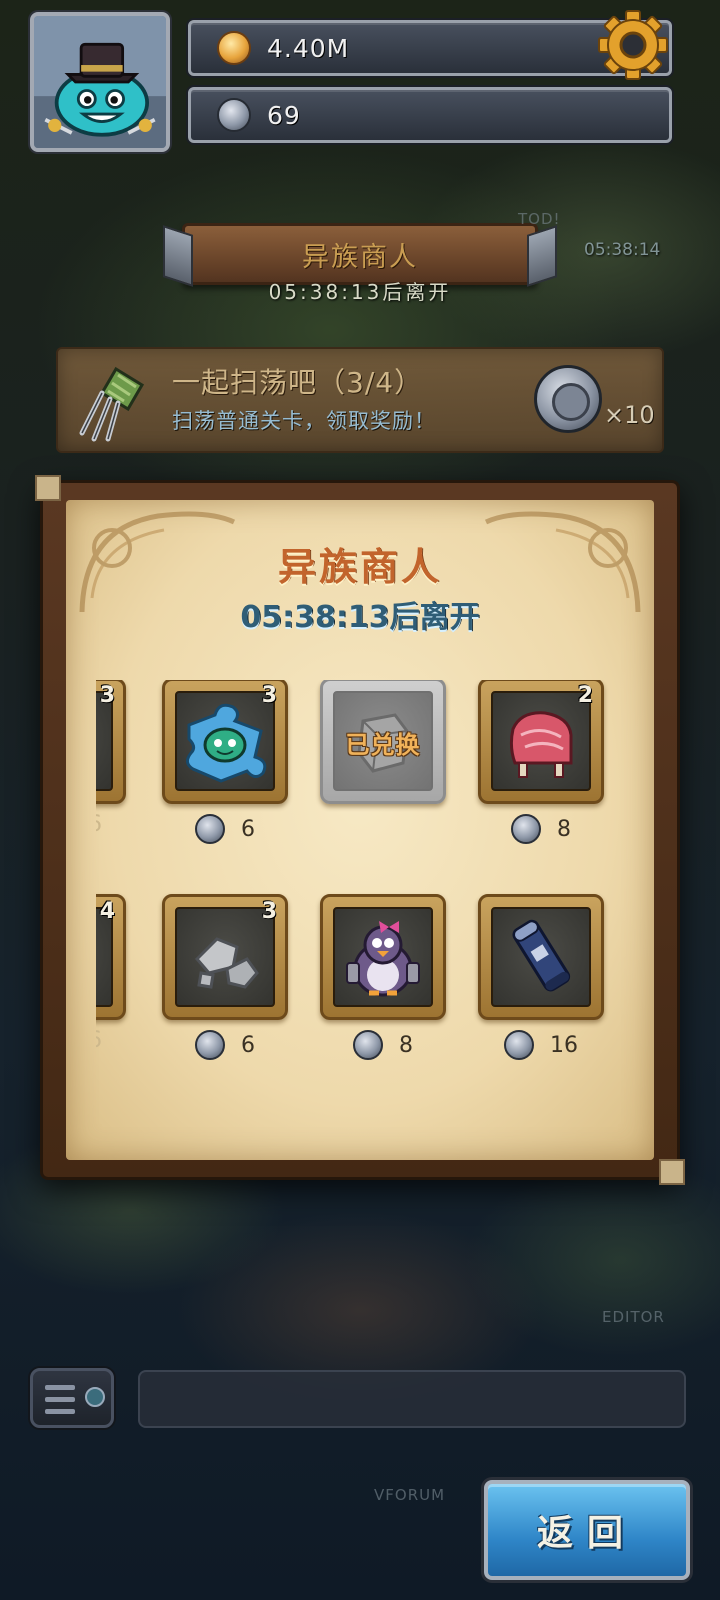 This screenshot has height=1600, width=720. What do you see at coordinates (107, 911) in the screenshot?
I see `item-count: 4` at bounding box center [107, 911].